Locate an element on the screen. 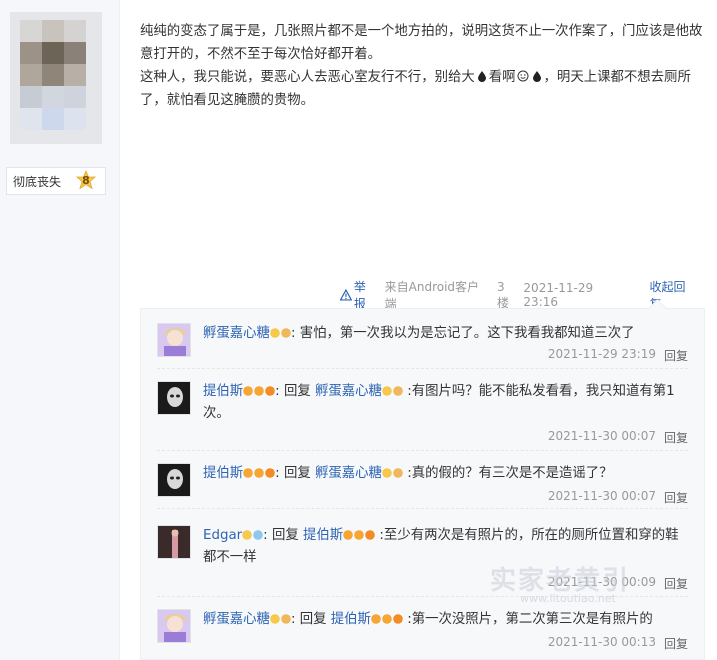  author-name-box: 彻底丧失 8 is located at coordinates (56, 181).